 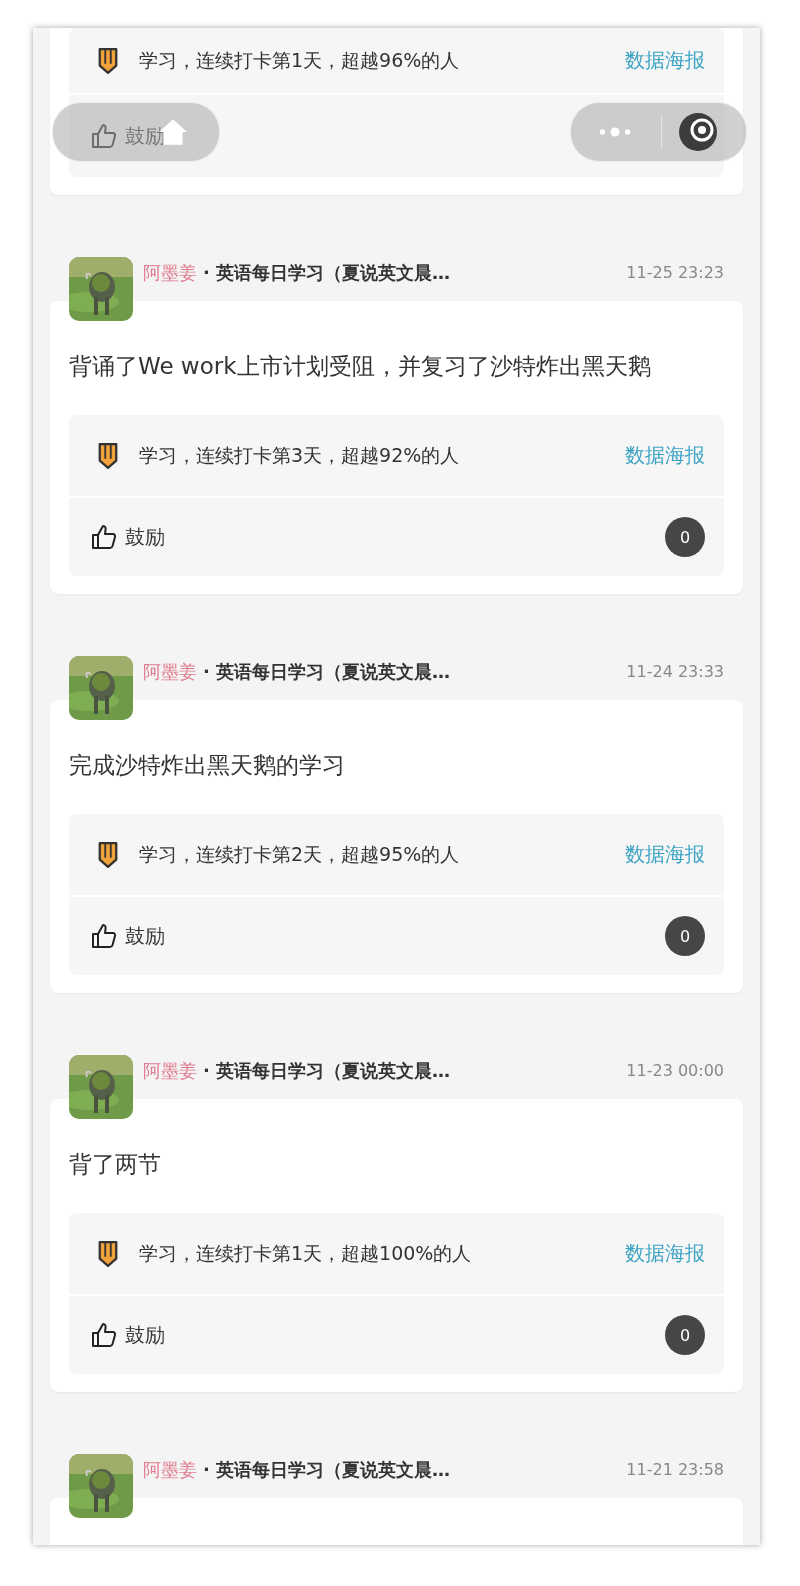 I want to click on post-text: 完成沙特炸出黑天鹅的学习, so click(x=207, y=765).